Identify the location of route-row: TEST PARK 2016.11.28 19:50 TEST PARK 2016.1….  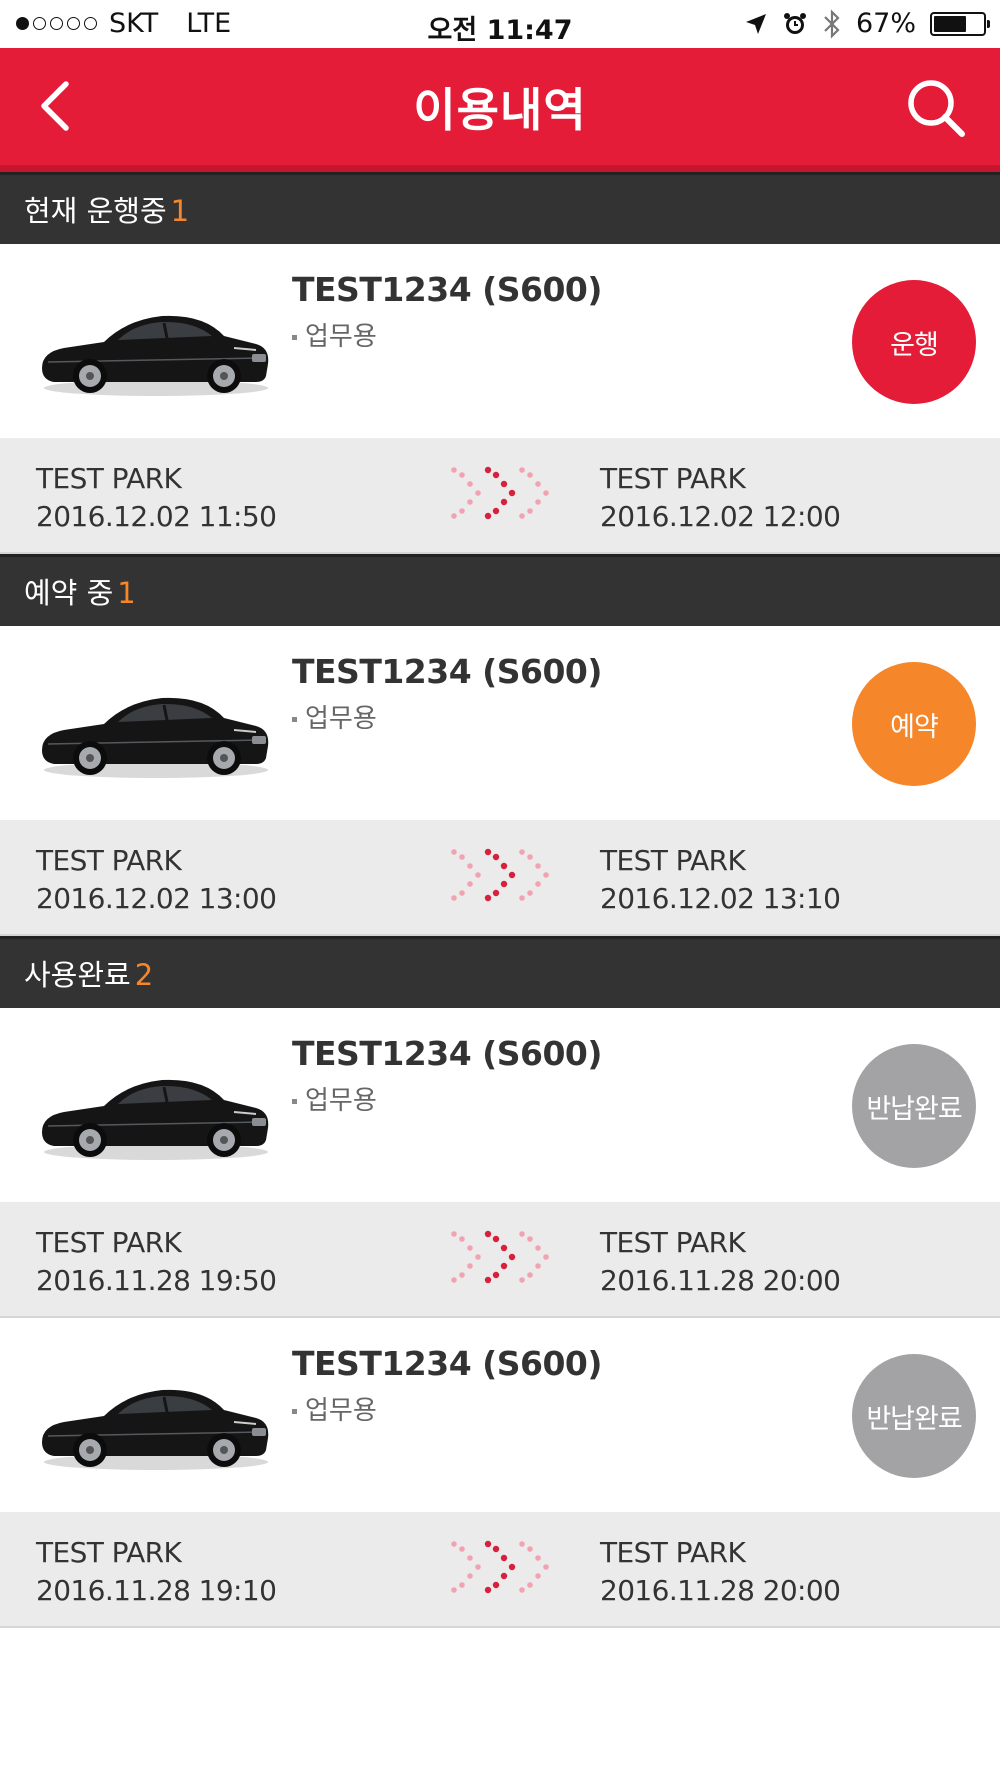
(500, 1260).